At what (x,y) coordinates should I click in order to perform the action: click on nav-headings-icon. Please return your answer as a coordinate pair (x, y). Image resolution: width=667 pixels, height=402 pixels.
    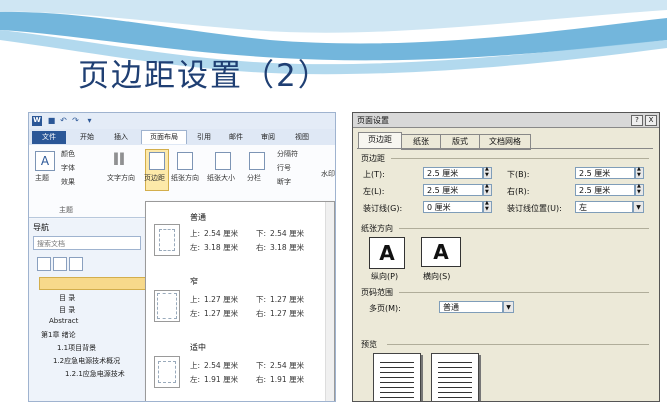
    Looking at the image, I should click on (44, 264).